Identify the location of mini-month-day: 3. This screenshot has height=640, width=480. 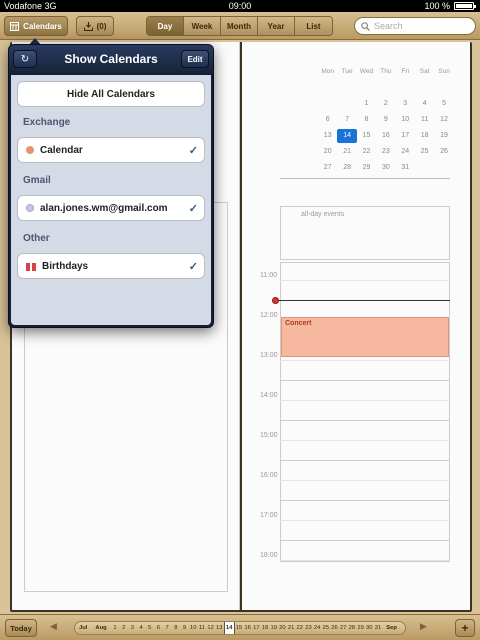
(405, 104).